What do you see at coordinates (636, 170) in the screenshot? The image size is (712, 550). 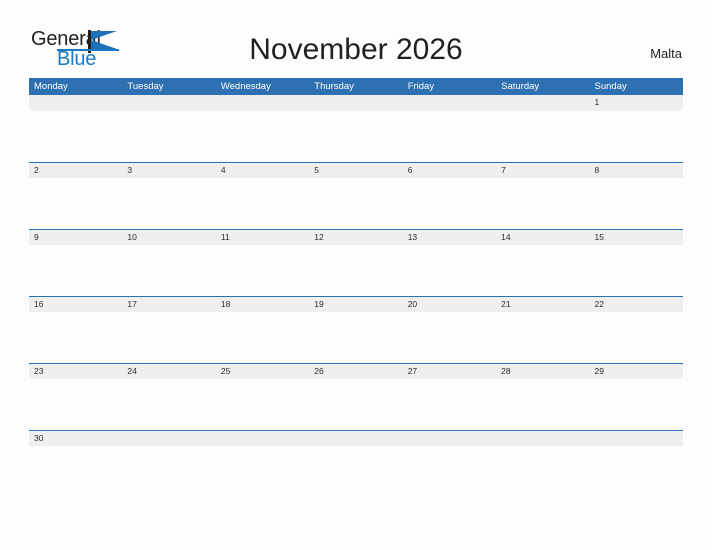 I see `day-cell: 8` at bounding box center [636, 170].